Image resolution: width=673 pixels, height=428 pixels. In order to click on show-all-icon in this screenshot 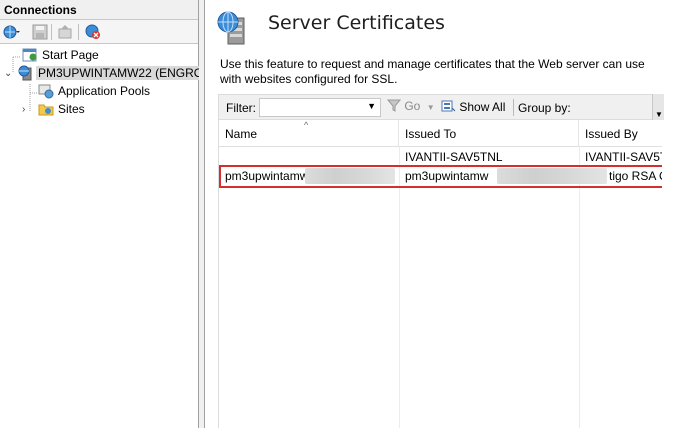, I will do `click(448, 106)`.